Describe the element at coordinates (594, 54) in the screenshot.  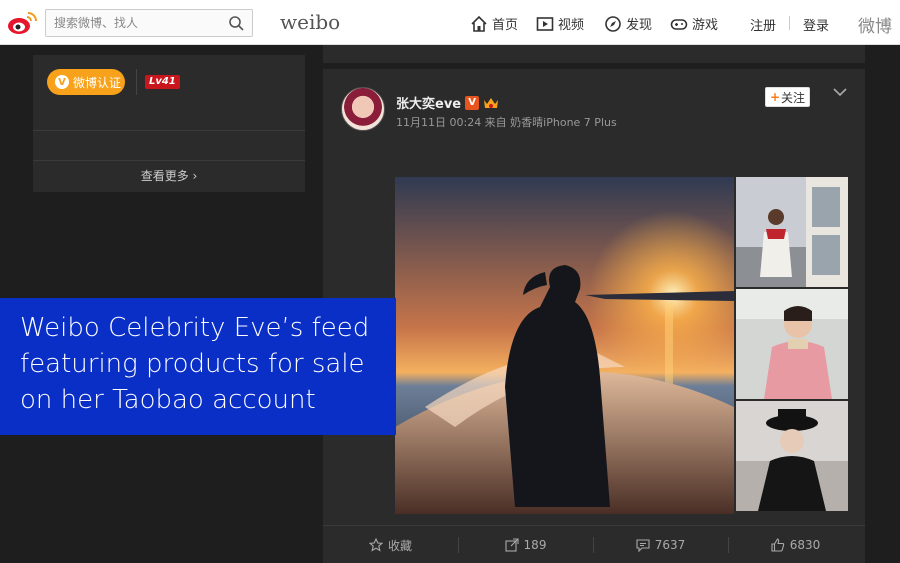
I see `previous-post-card` at that location.